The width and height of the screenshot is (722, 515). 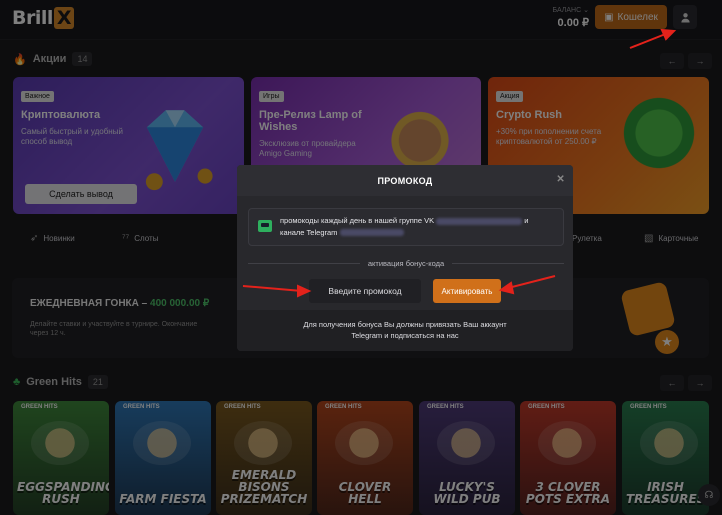 What do you see at coordinates (365, 291) in the screenshot?
I see `promo-code-input` at bounding box center [365, 291].